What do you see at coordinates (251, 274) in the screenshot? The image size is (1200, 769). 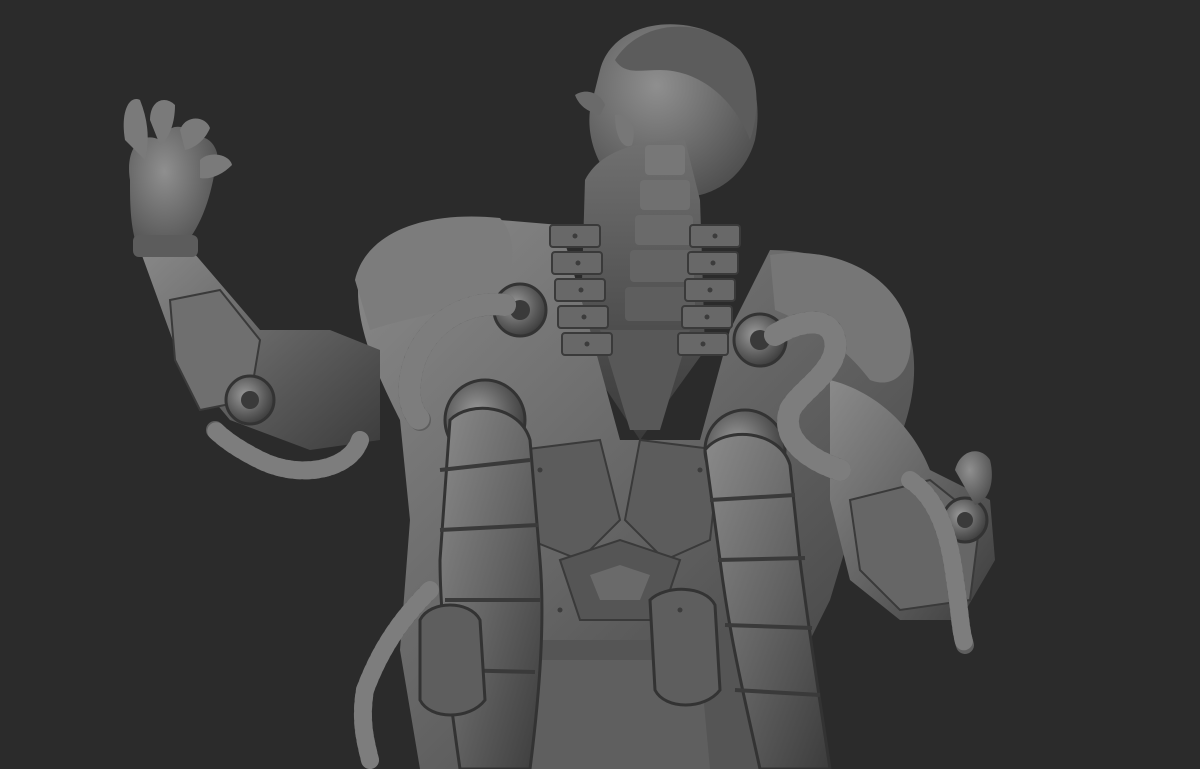 I see `left-arm` at bounding box center [251, 274].